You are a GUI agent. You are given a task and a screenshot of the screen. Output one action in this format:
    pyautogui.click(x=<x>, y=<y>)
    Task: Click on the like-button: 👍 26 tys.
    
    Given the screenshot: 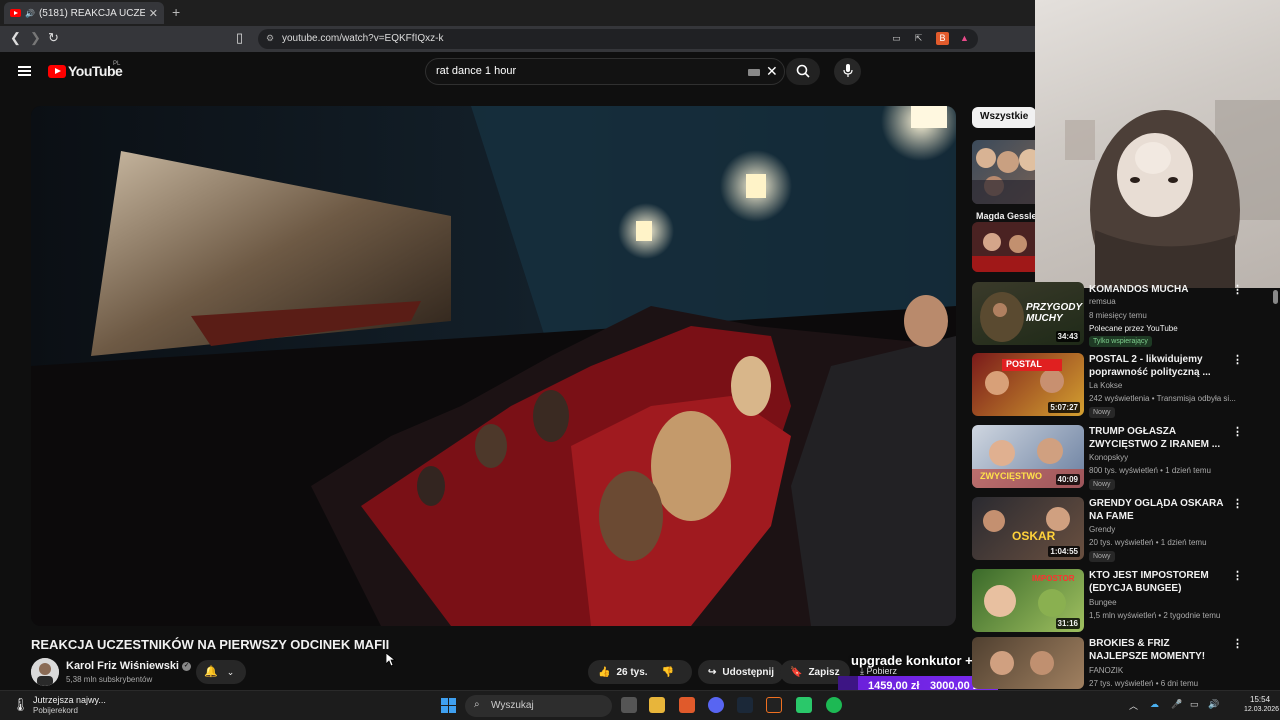 What is the action you would take?
    pyautogui.click(x=623, y=672)
    